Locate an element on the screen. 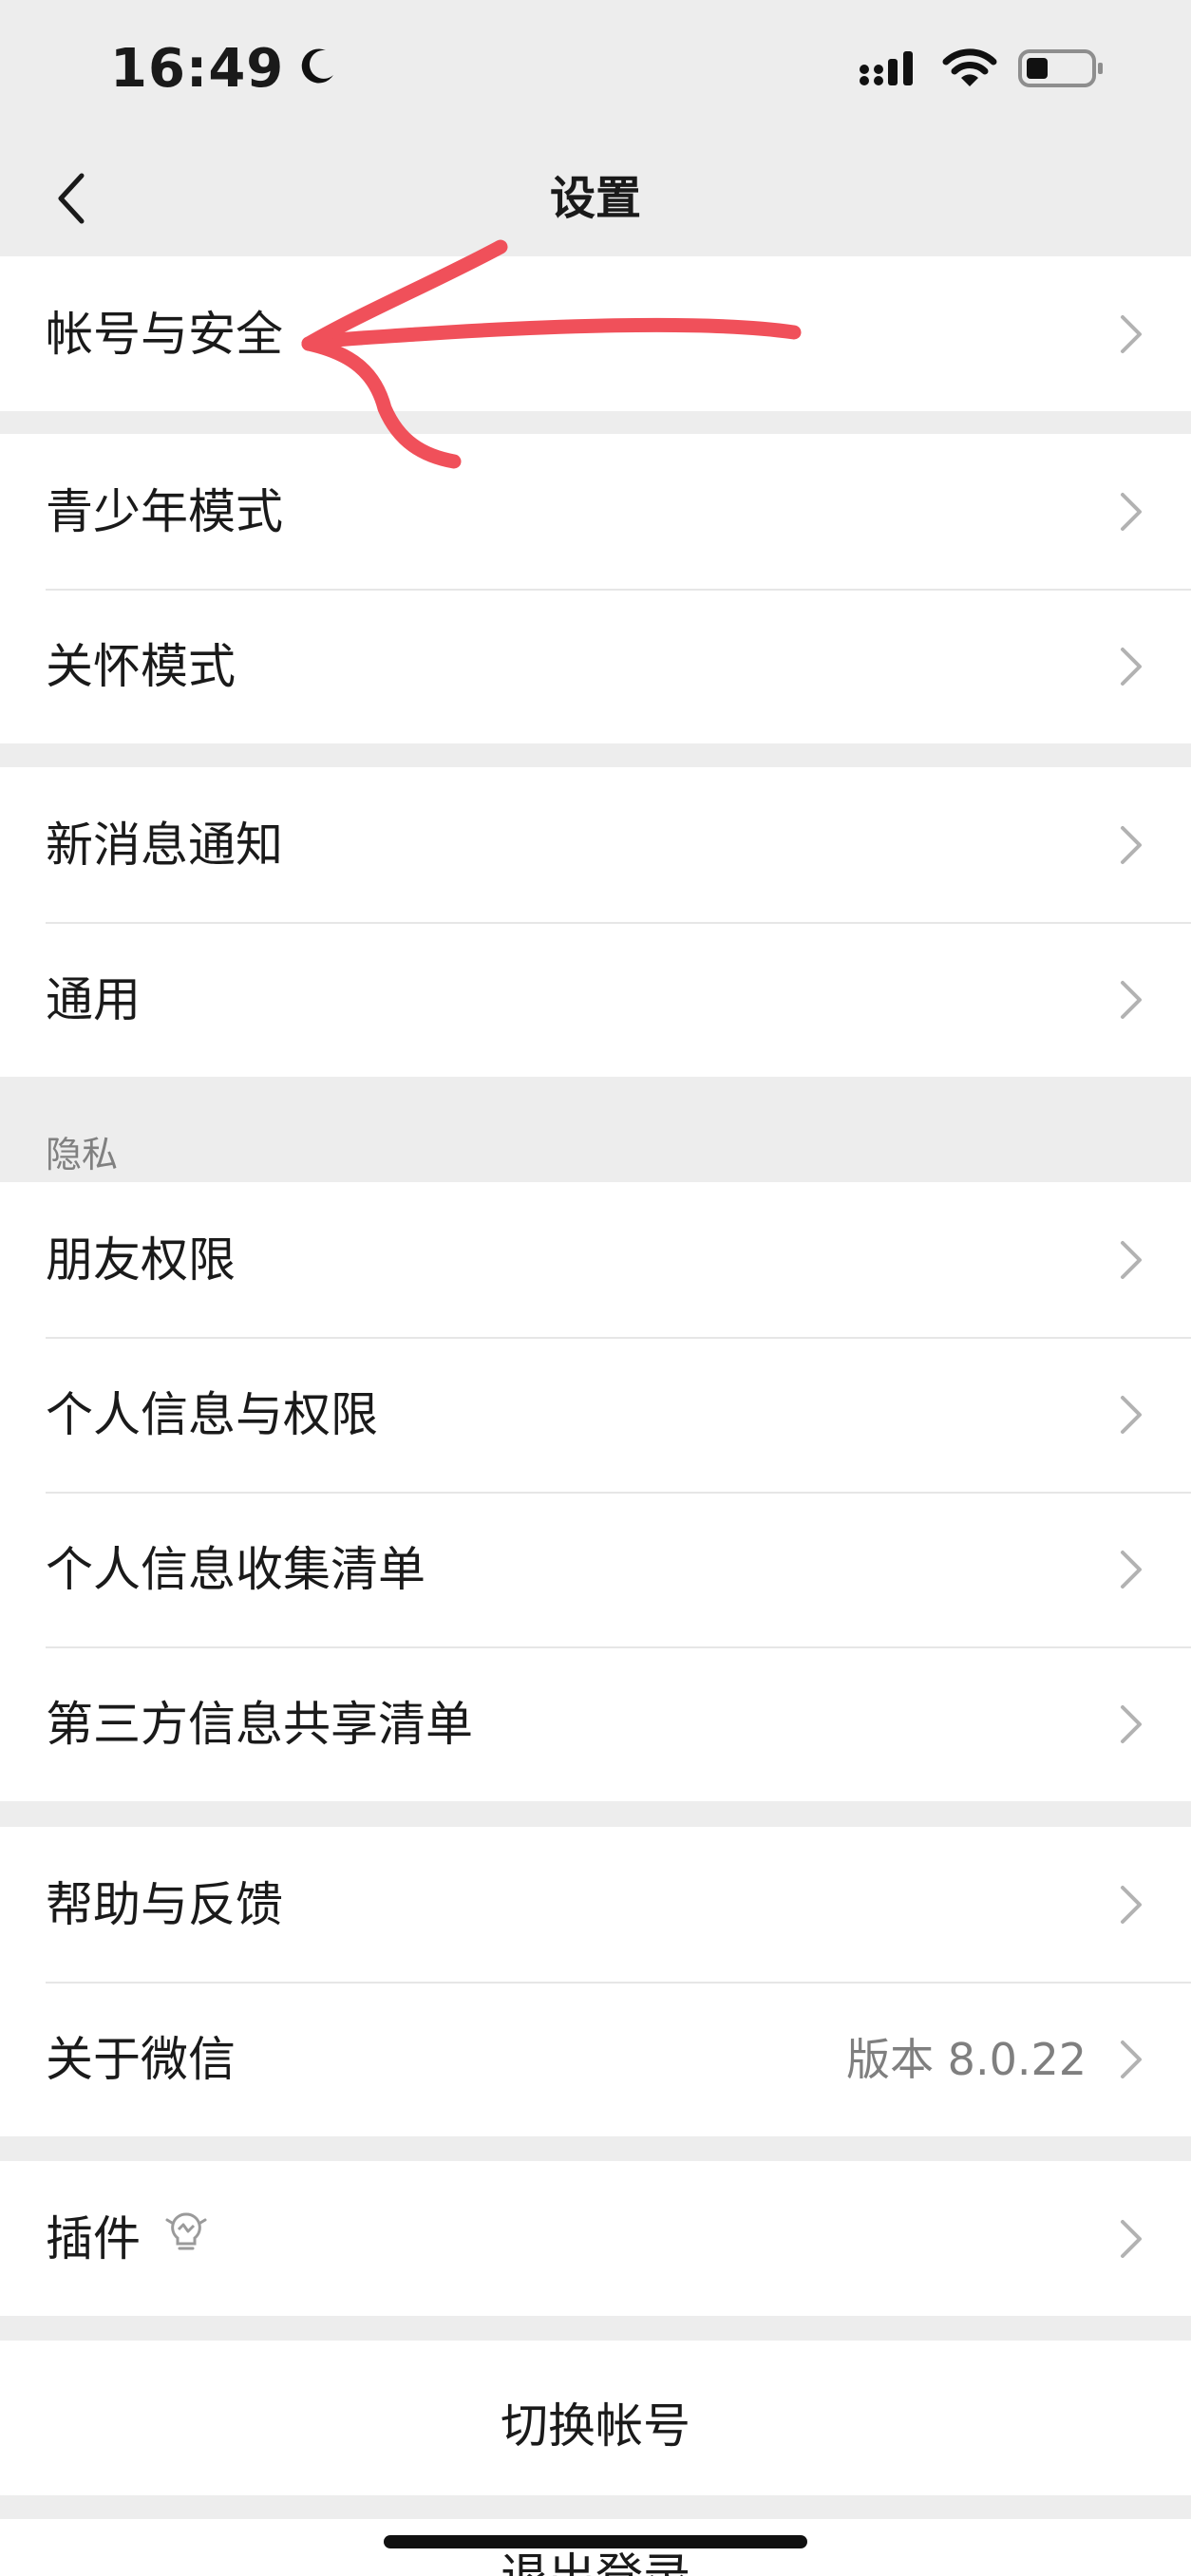 Image resolution: width=1191 pixels, height=2576 pixels. page-title: 设置 is located at coordinates (595, 198).